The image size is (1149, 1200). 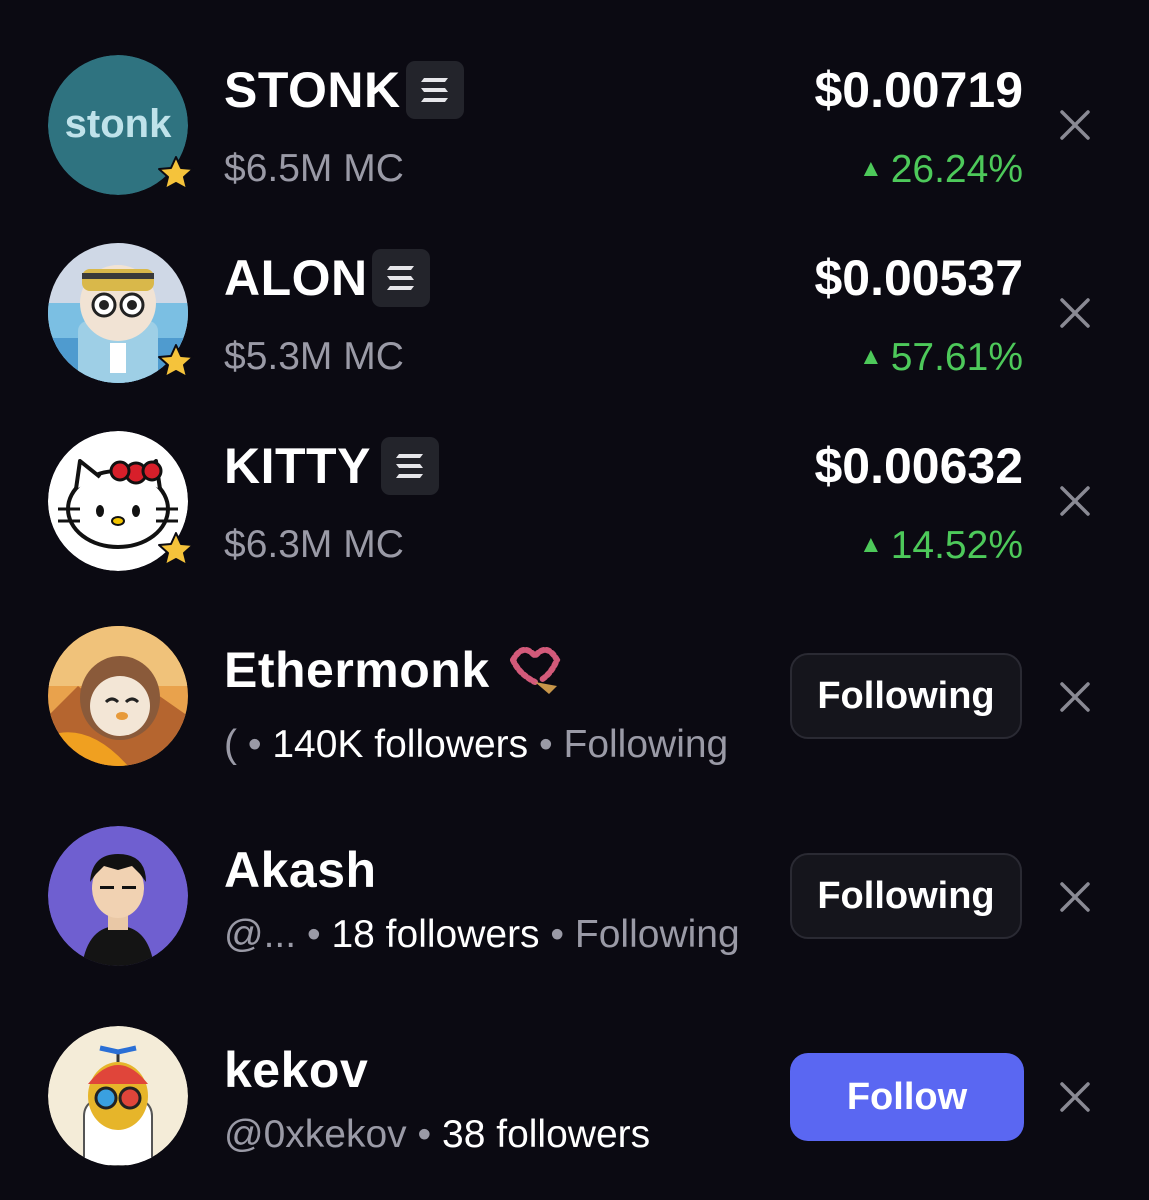 I want to click on prayer-beads-icon, so click(x=535, y=670).